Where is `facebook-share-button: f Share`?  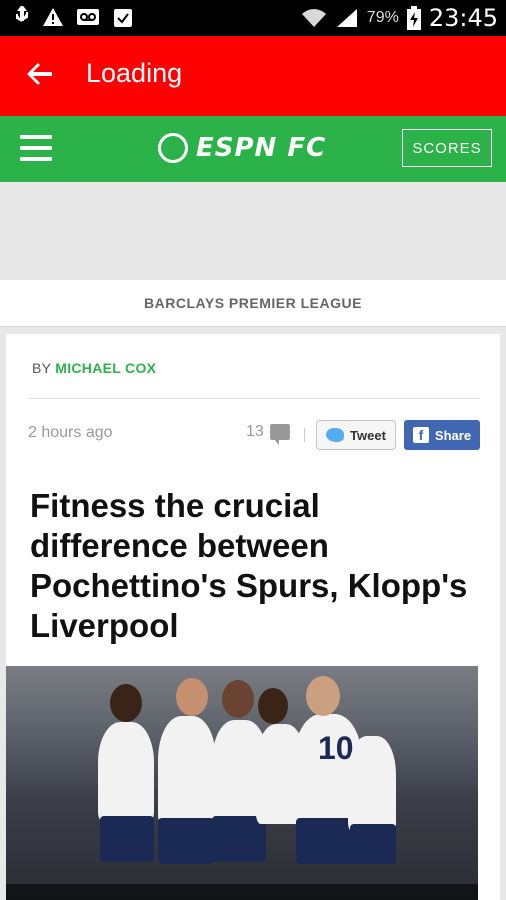
facebook-share-button: f Share is located at coordinates (442, 435).